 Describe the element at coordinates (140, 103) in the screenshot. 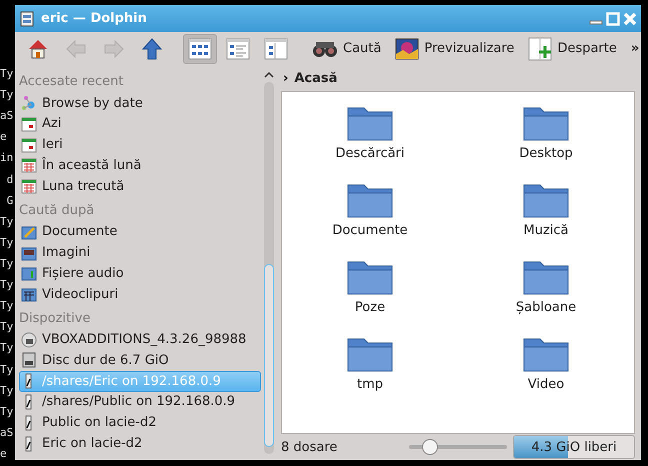

I see `place-item: Browse by date` at that location.